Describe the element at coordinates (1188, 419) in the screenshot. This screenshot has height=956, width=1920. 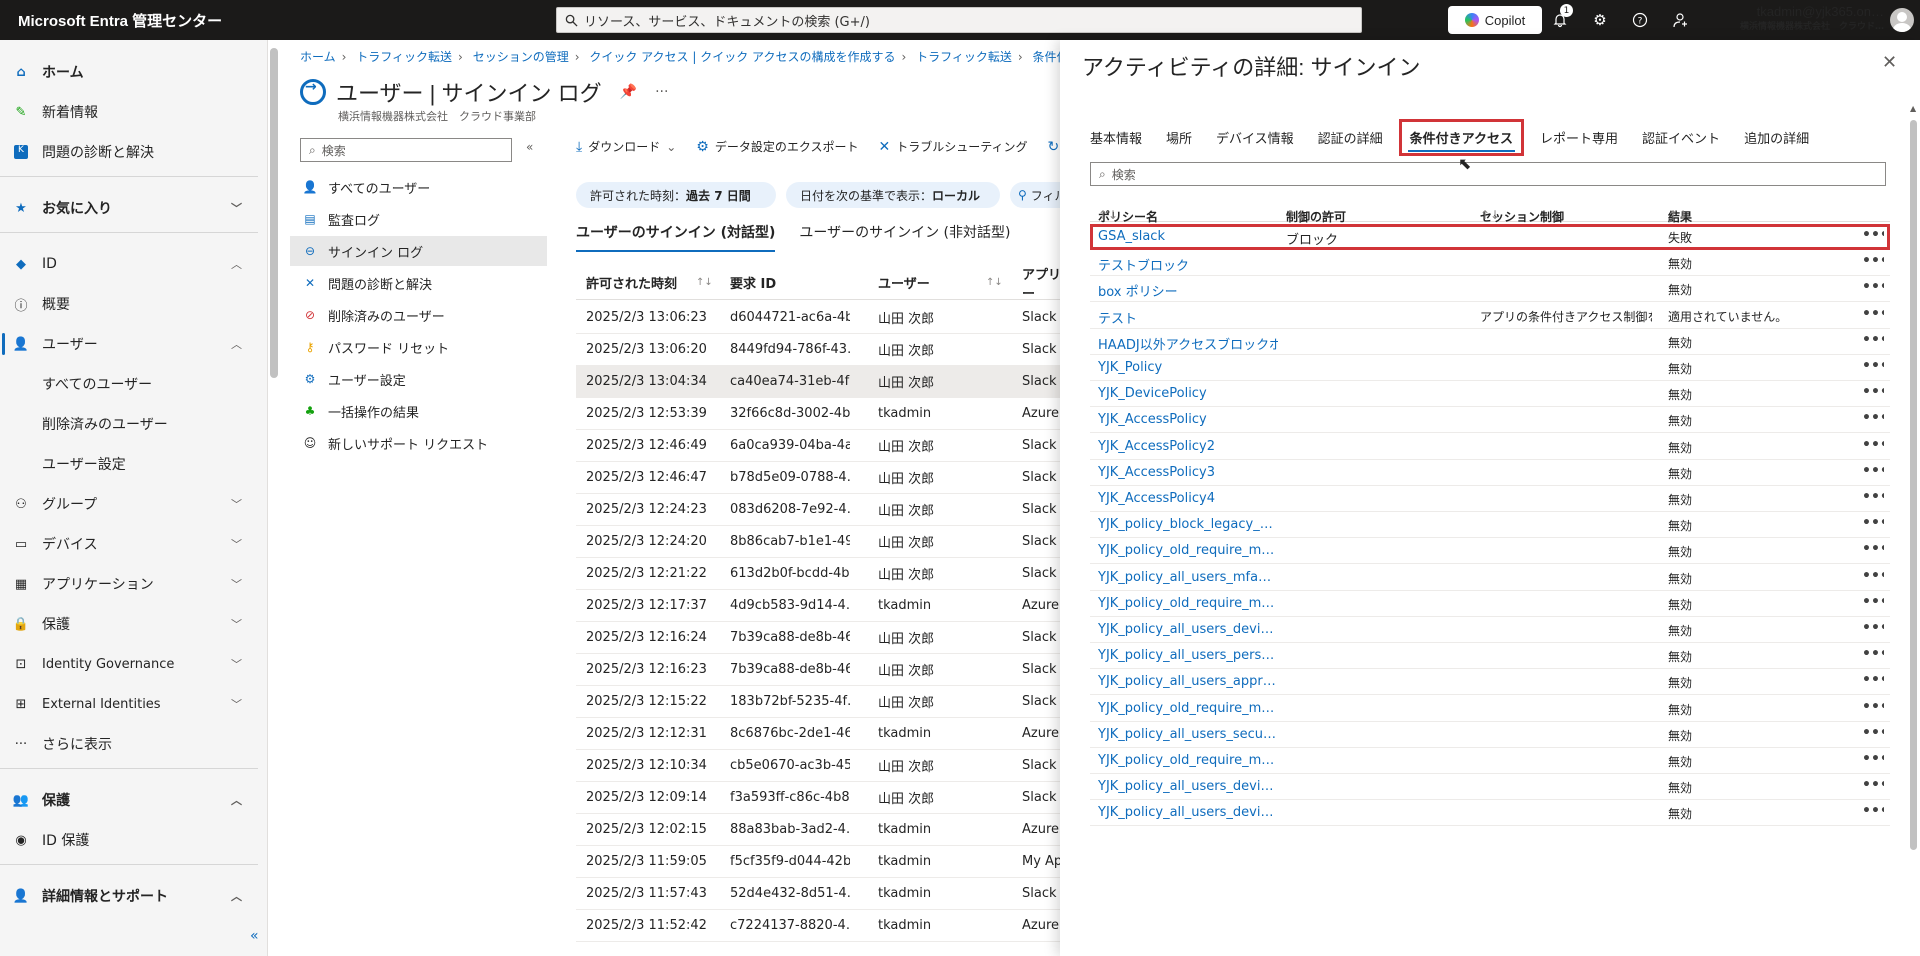
I see `policy-name-link: YJK_AccessPolicy` at that location.